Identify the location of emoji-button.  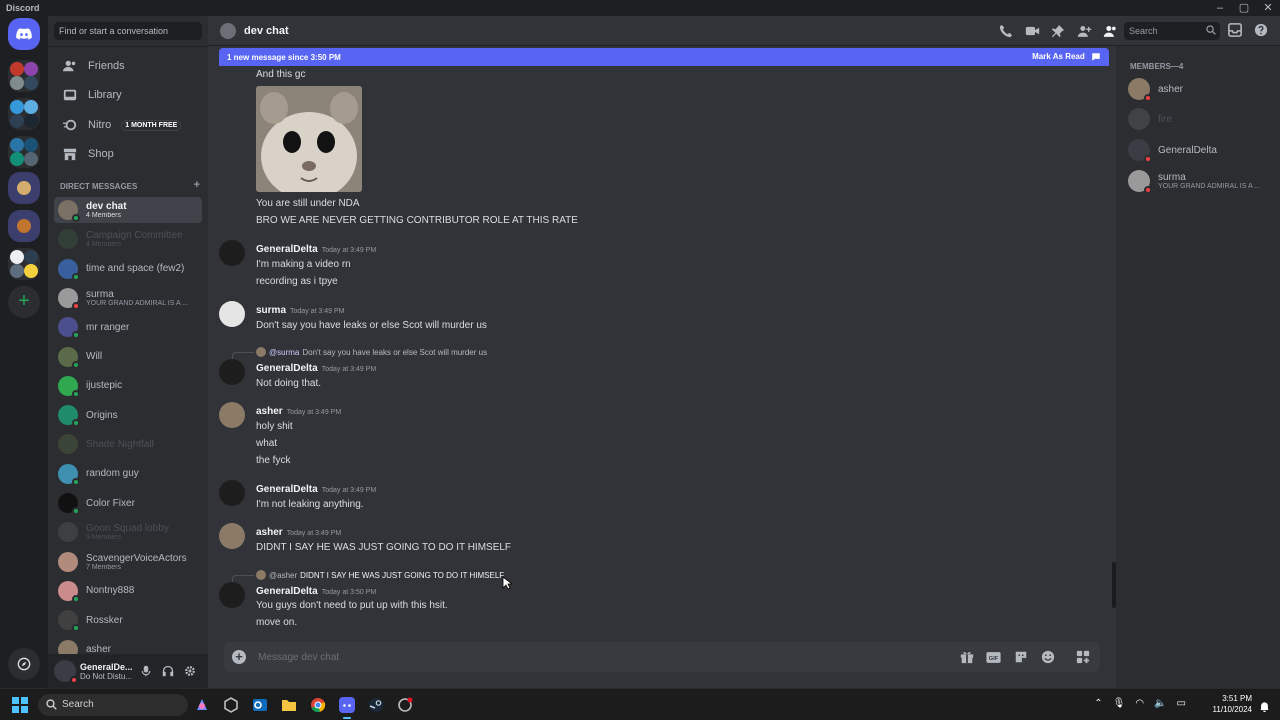
(1047, 657).